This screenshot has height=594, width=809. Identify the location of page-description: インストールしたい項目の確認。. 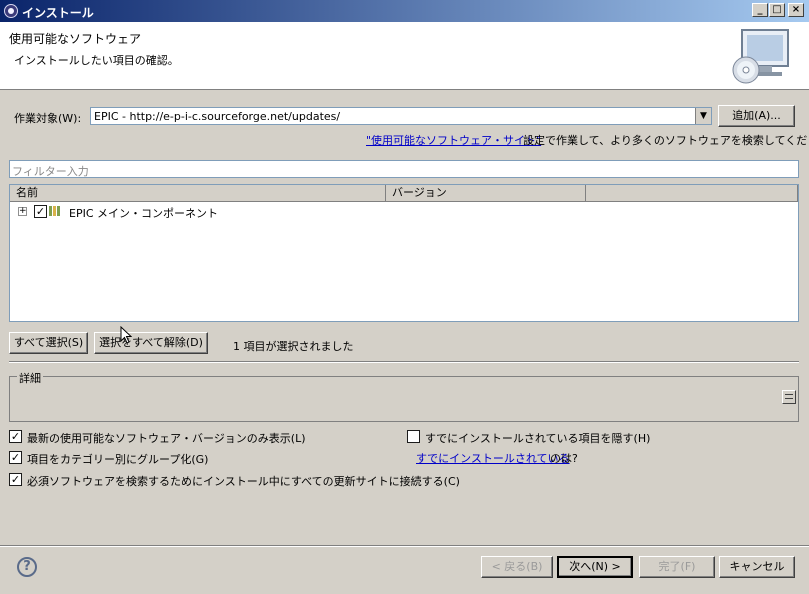
(96, 60).